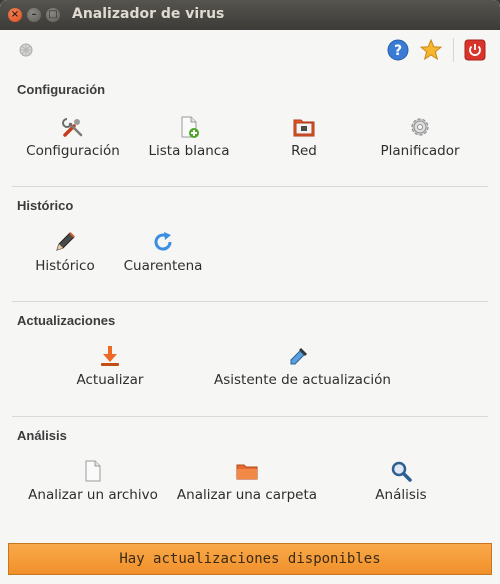  I want to click on refresh-icon, so click(163, 241).